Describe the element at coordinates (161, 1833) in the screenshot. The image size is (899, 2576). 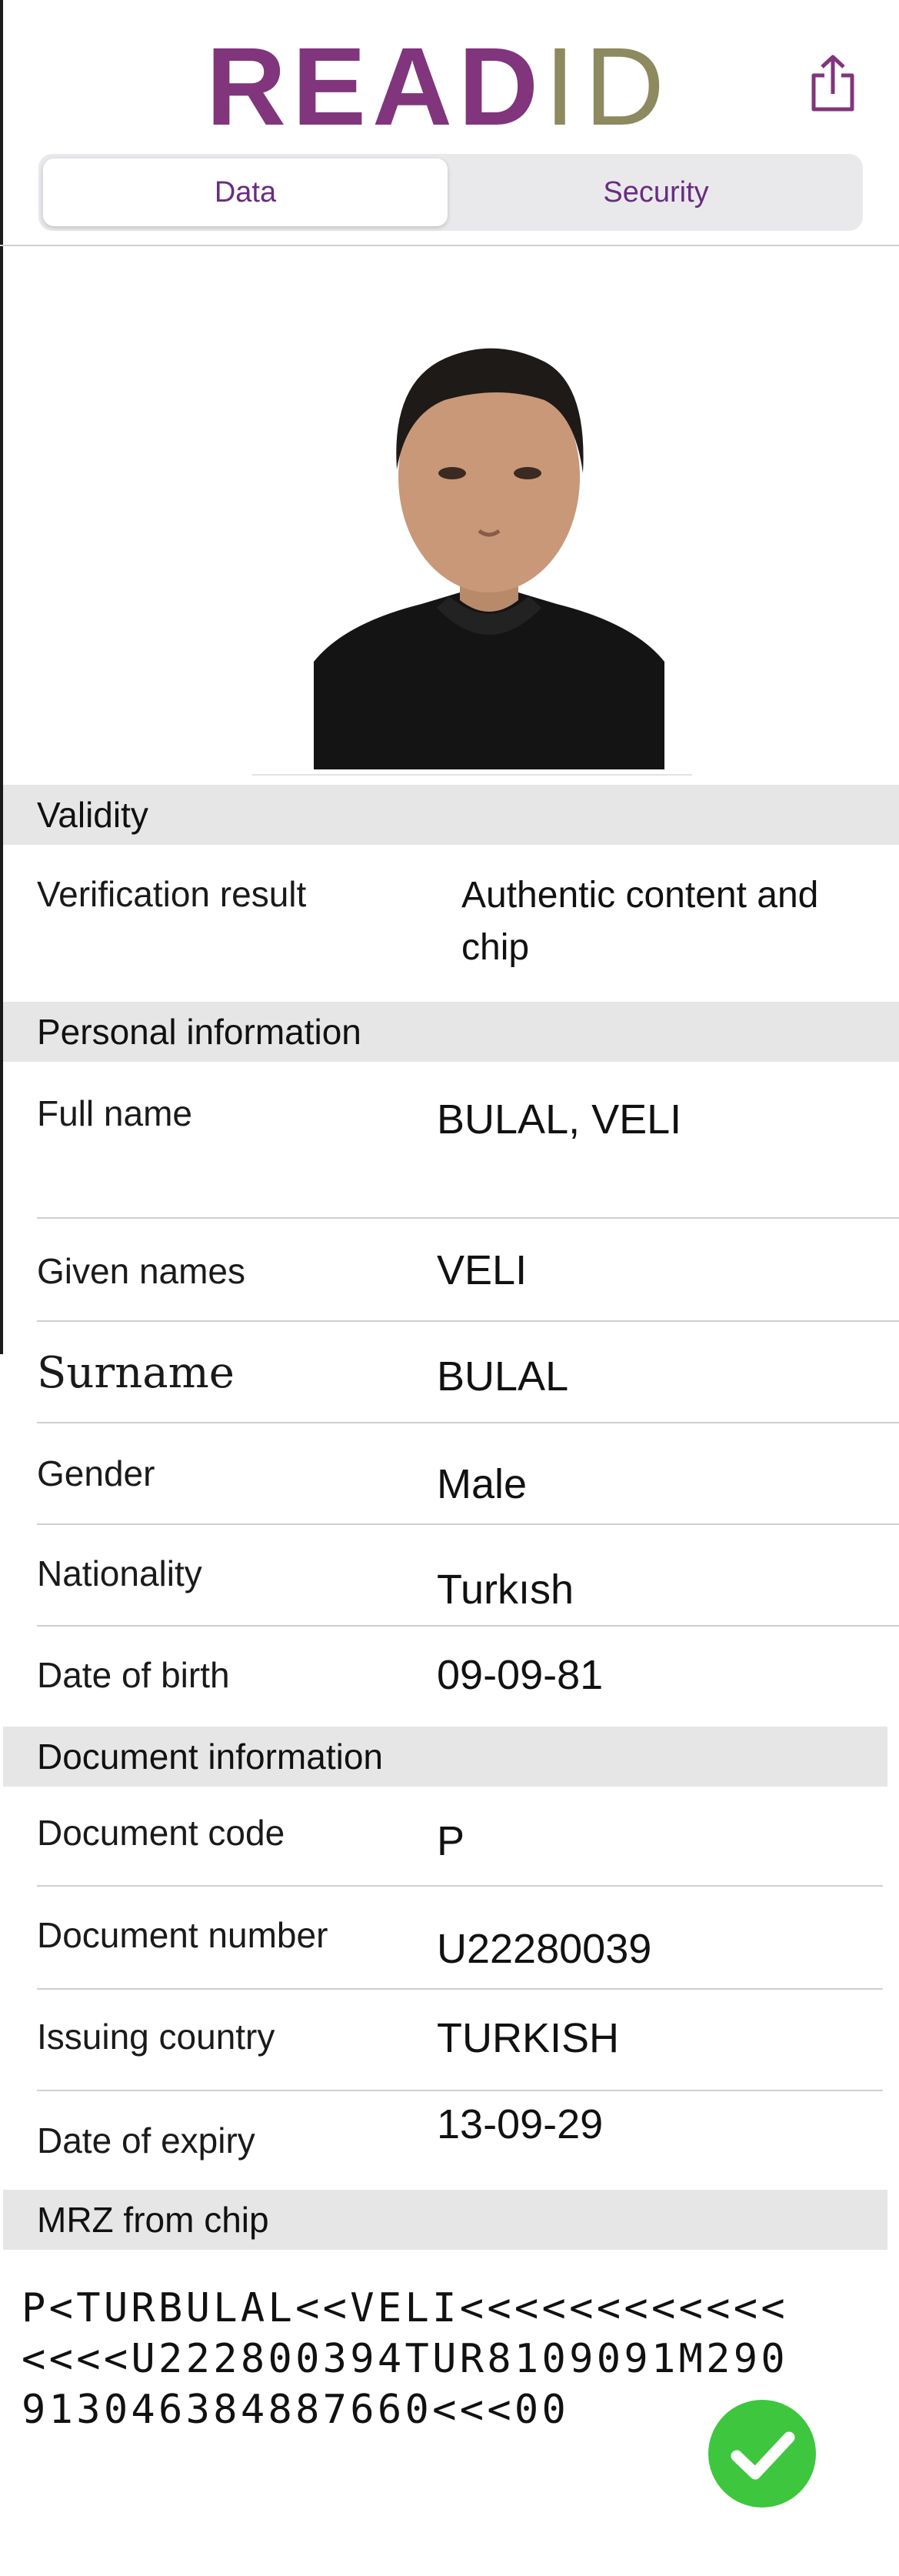
I see `label-document-code: Document code` at that location.